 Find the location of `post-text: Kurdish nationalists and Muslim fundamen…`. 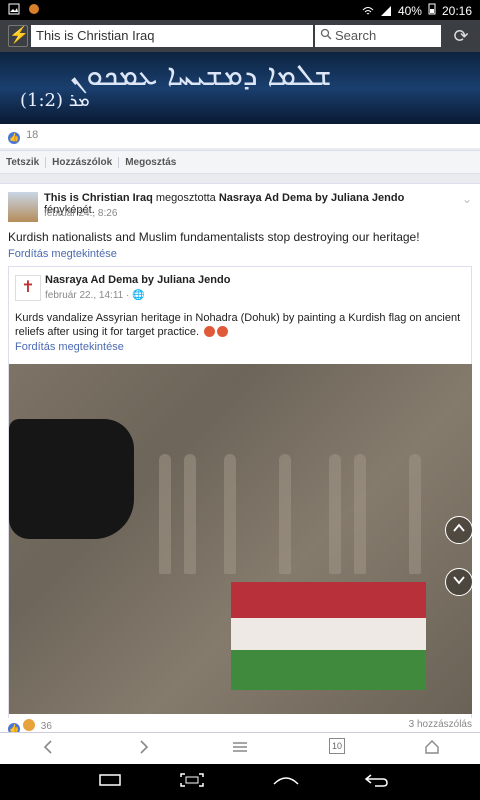

post-text: Kurdish nationalists and Muslim fundamen… is located at coordinates (214, 237).